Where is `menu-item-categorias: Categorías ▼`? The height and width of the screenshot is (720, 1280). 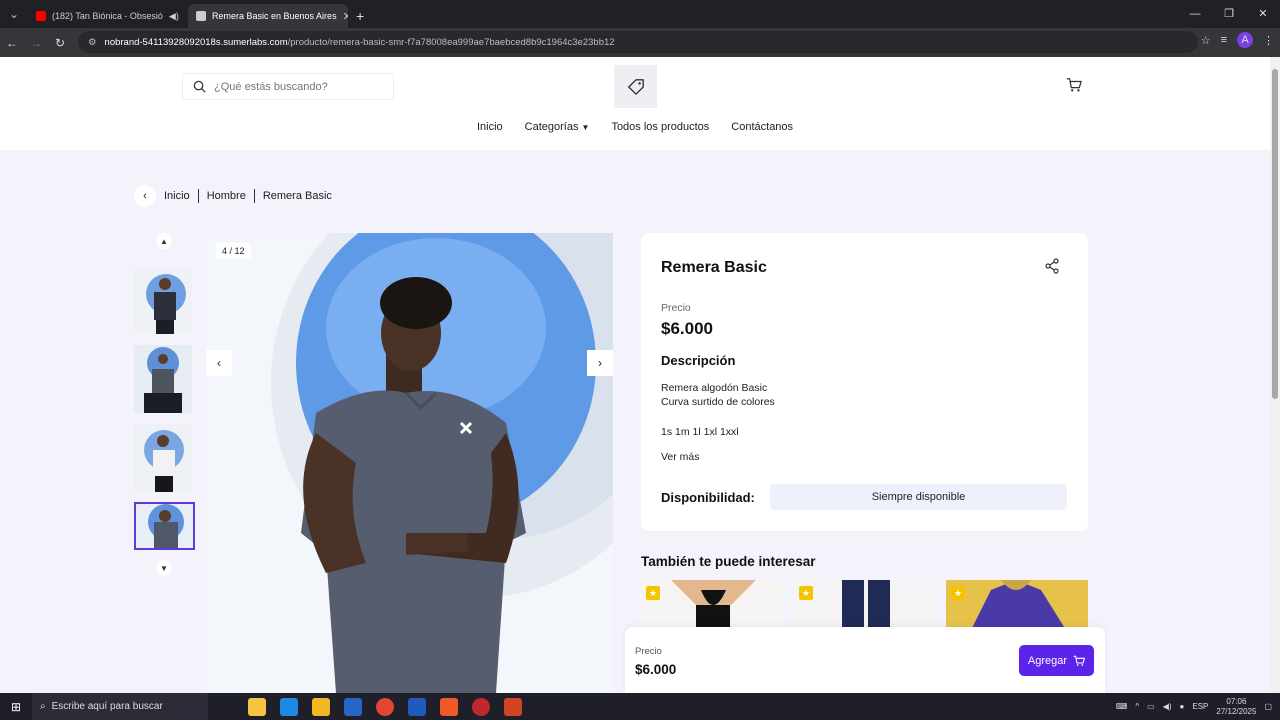
menu-item-categorias: Categorías ▼ is located at coordinates (557, 127).